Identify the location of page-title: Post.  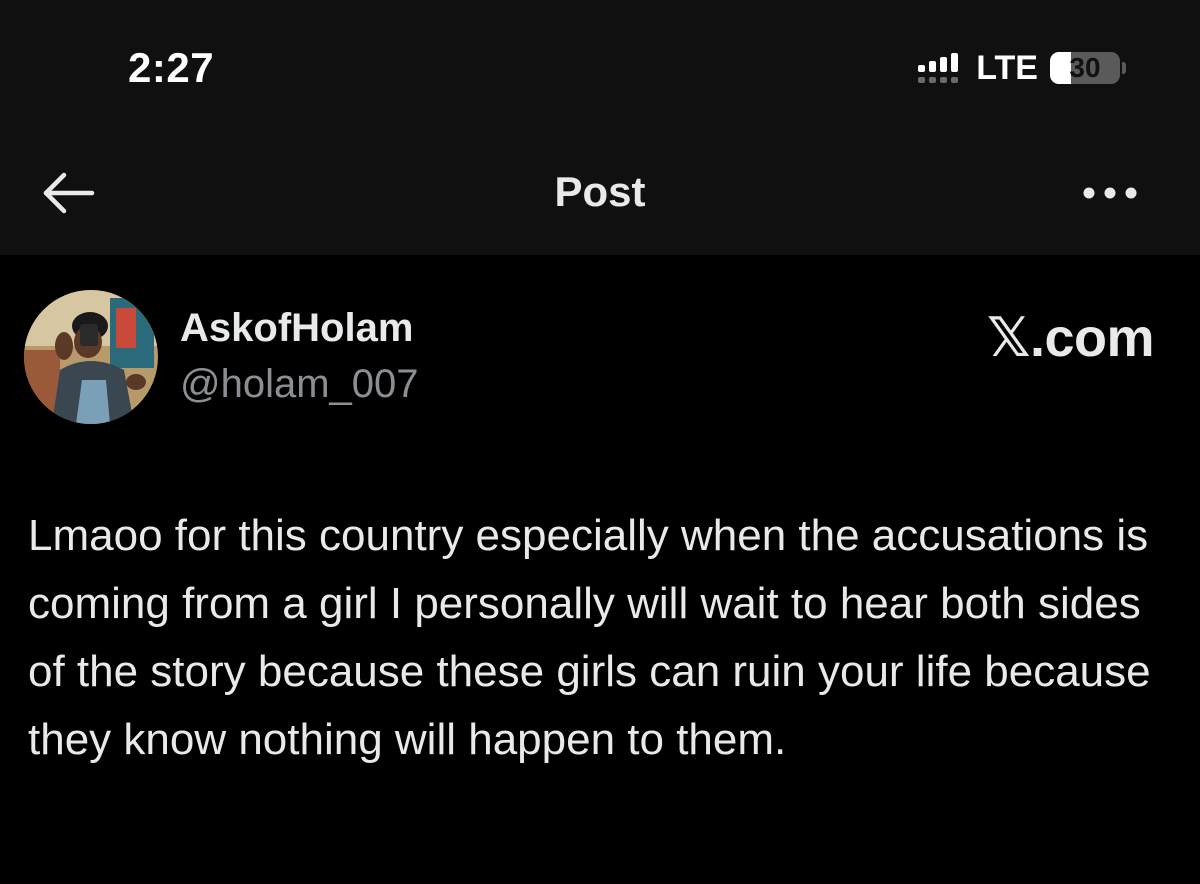
(600, 191).